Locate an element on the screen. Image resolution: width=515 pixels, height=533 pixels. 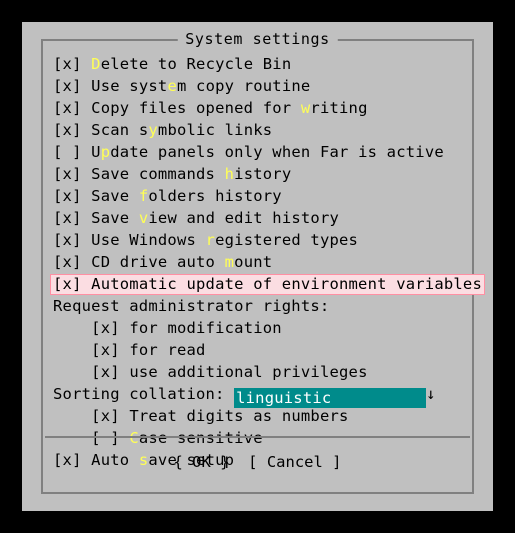
checkbox-use-windows-registered-types: [x] Use Windows registered types is located at coordinates (258, 240).